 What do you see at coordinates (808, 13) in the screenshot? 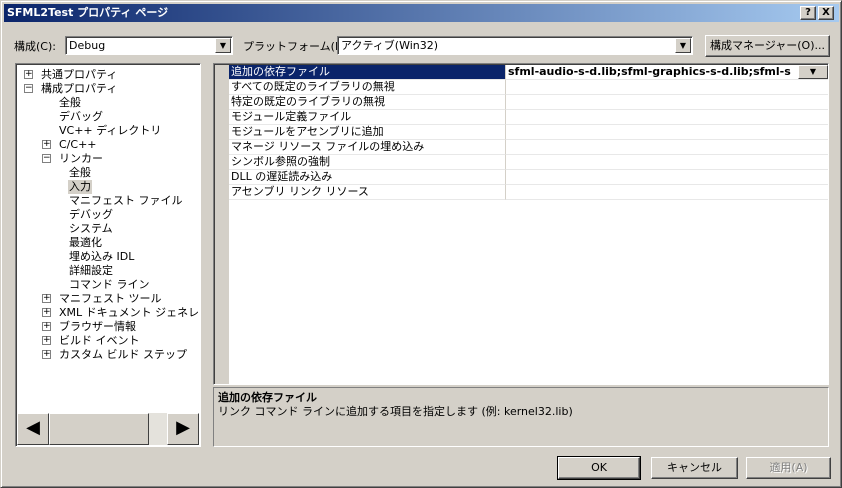
I see `help-button: ?` at bounding box center [808, 13].